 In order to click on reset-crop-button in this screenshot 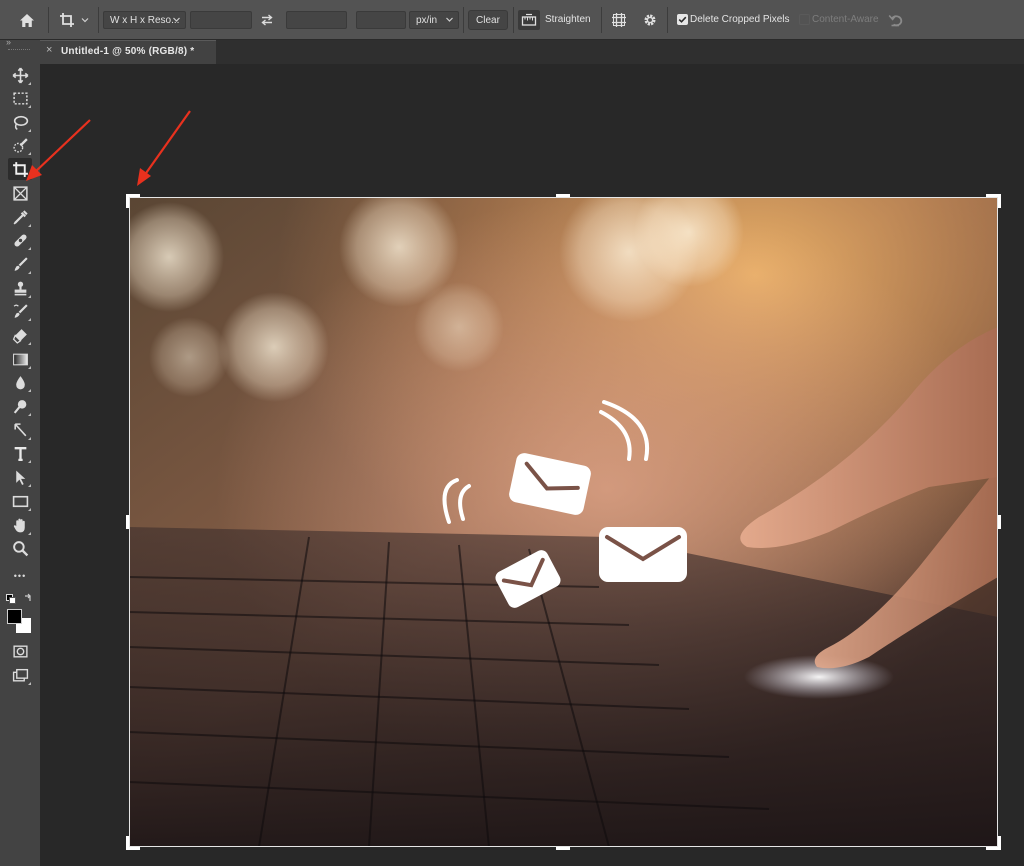, I will do `click(896, 20)`.